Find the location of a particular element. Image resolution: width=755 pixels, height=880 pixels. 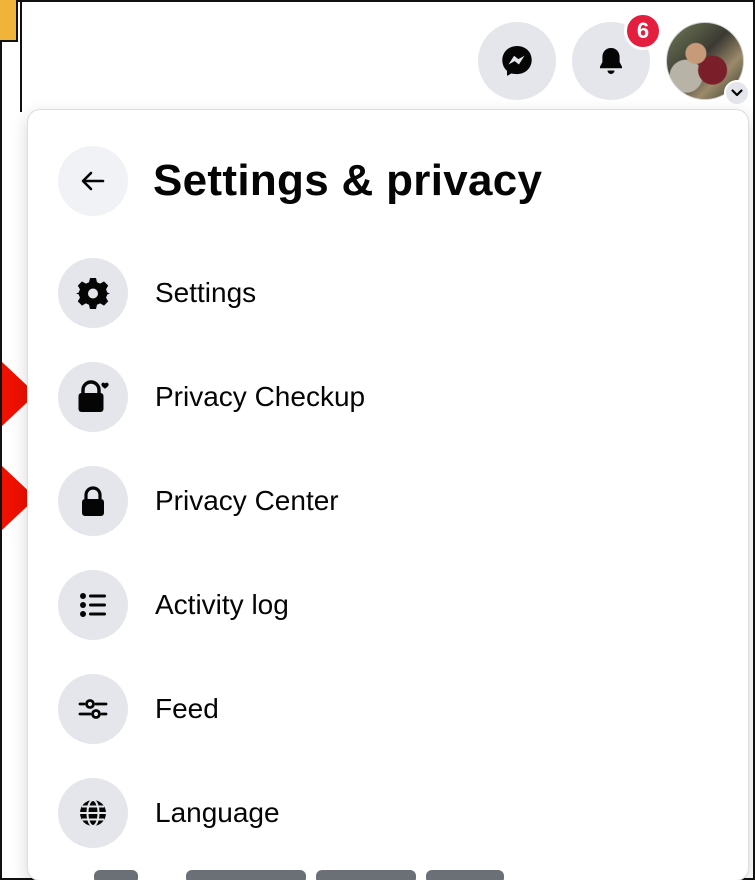

account-menu-toggle is located at coordinates (737, 93).